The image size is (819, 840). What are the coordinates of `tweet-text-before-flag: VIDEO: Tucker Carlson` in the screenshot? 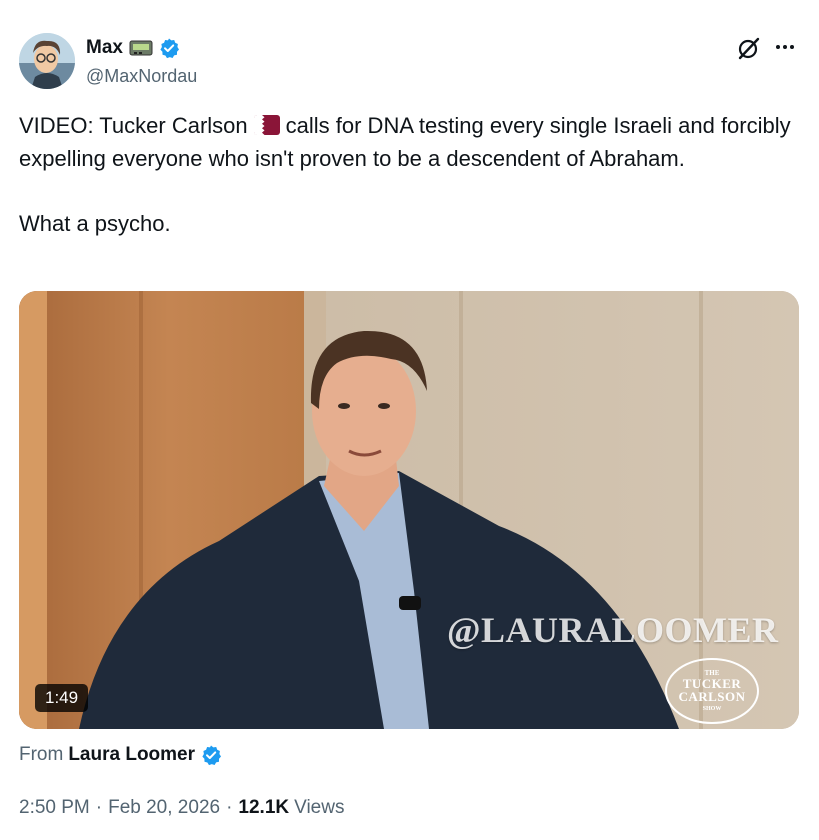 It's located at (133, 125).